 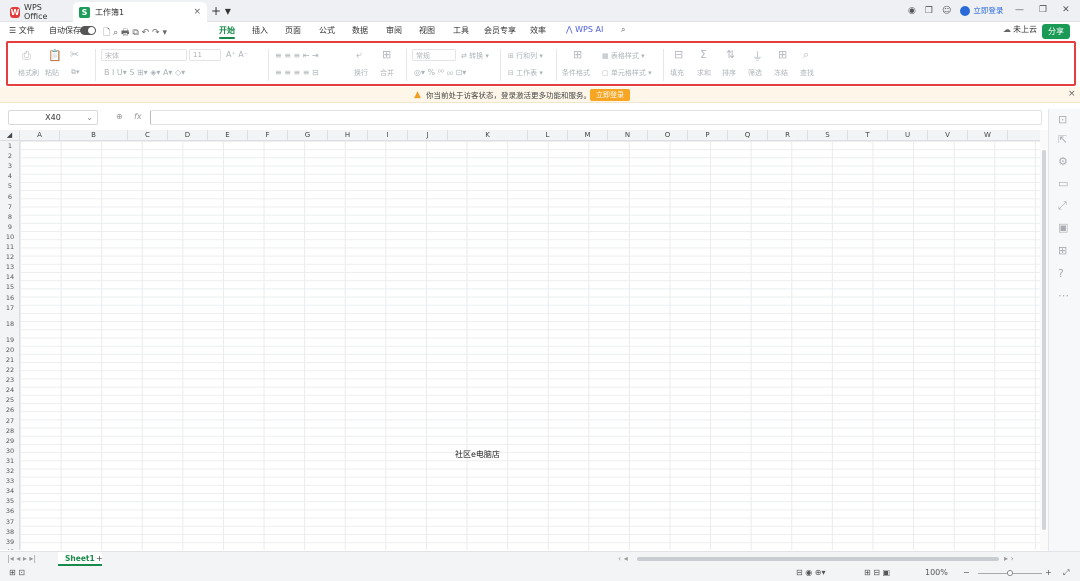 I want to click on column-header-j: J, so click(x=428, y=135).